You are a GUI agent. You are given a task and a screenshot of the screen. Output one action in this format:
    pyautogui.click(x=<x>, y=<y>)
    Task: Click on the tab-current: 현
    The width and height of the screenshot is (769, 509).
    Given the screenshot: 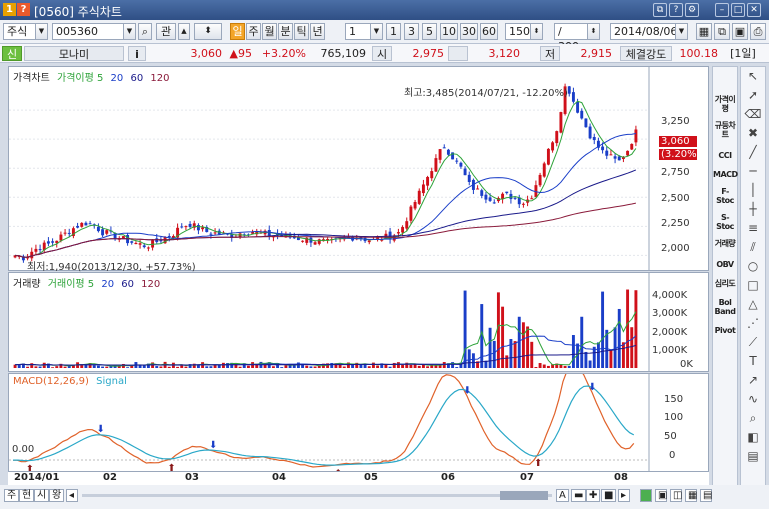 What is the action you would take?
    pyautogui.click(x=27, y=495)
    